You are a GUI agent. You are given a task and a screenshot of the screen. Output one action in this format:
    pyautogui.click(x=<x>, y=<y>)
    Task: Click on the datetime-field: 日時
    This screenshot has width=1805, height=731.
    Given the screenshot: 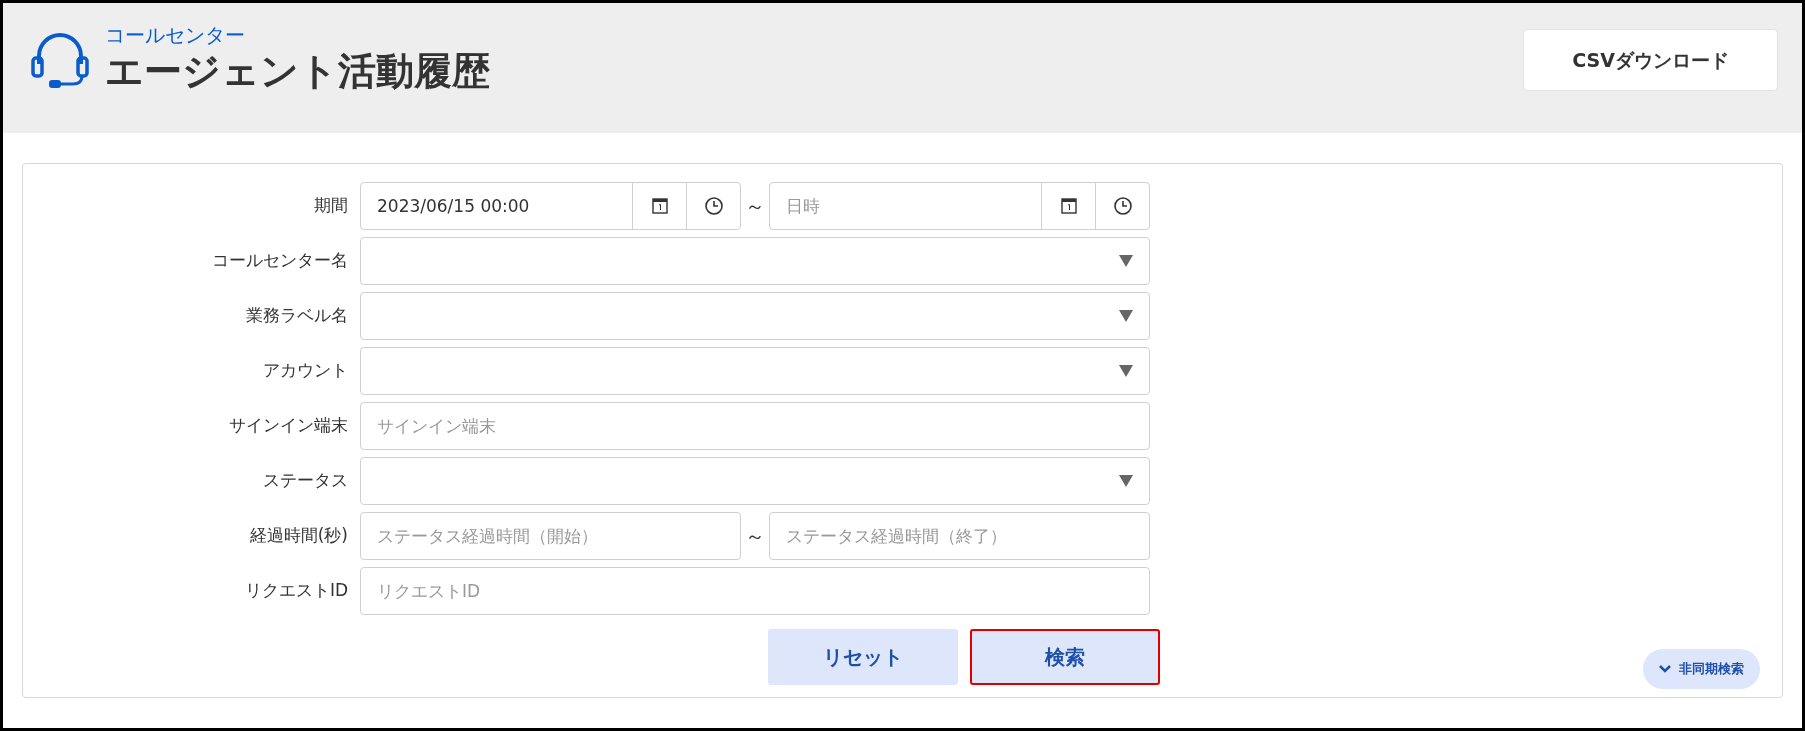 What is the action you would take?
    pyautogui.click(x=959, y=206)
    